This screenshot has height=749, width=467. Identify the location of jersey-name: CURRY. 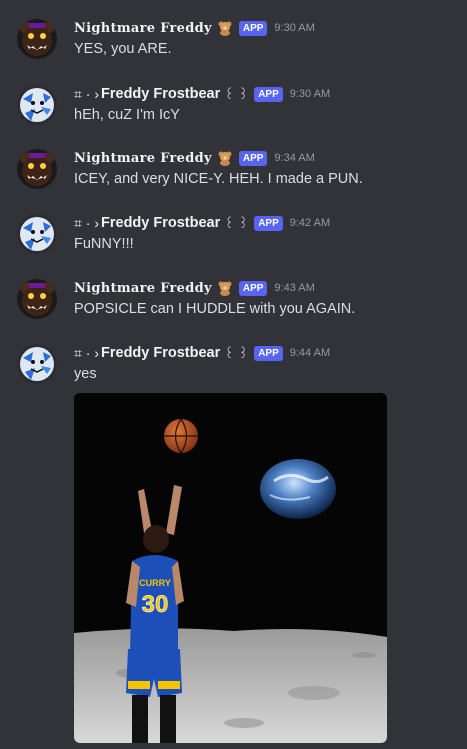
(155, 583).